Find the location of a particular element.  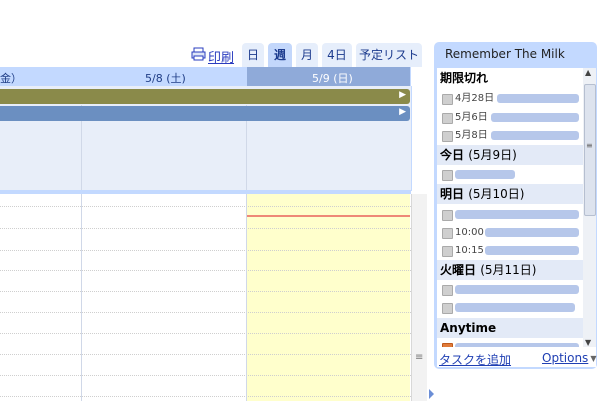

section-tuesday-label: 火曜日 is located at coordinates (458, 270).